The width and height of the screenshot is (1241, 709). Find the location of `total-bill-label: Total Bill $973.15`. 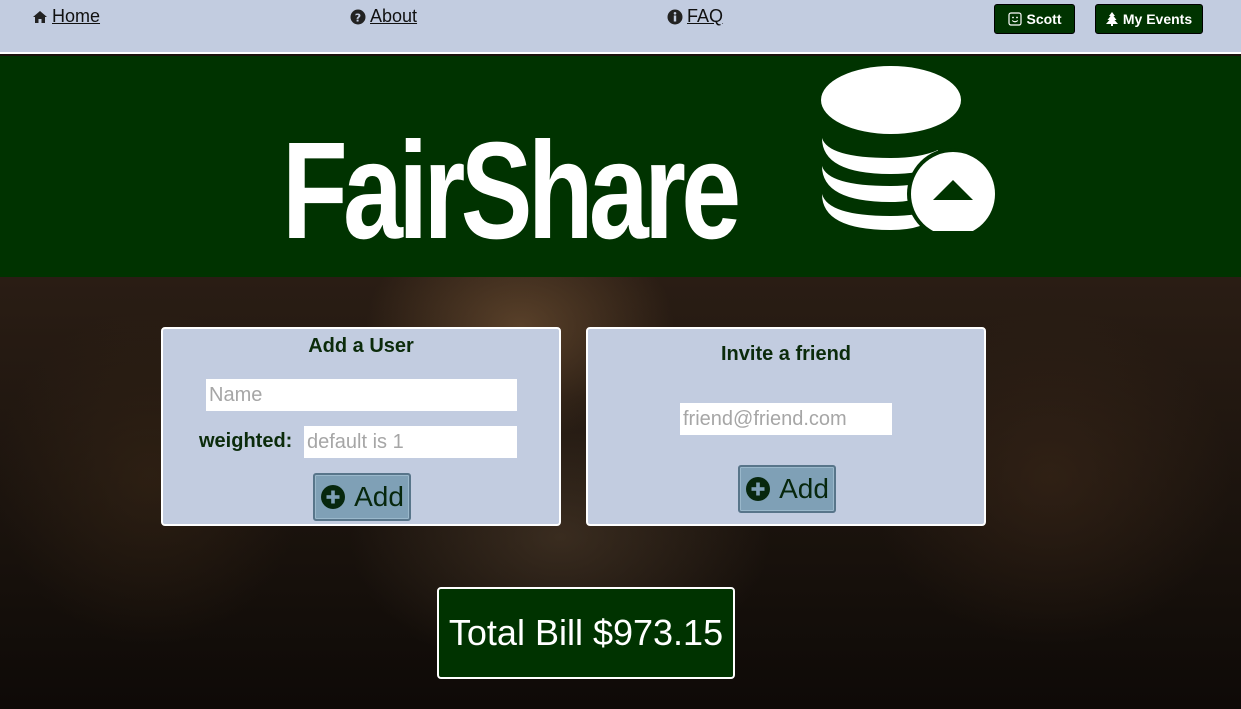

total-bill-label: Total Bill $973.15 is located at coordinates (586, 632).